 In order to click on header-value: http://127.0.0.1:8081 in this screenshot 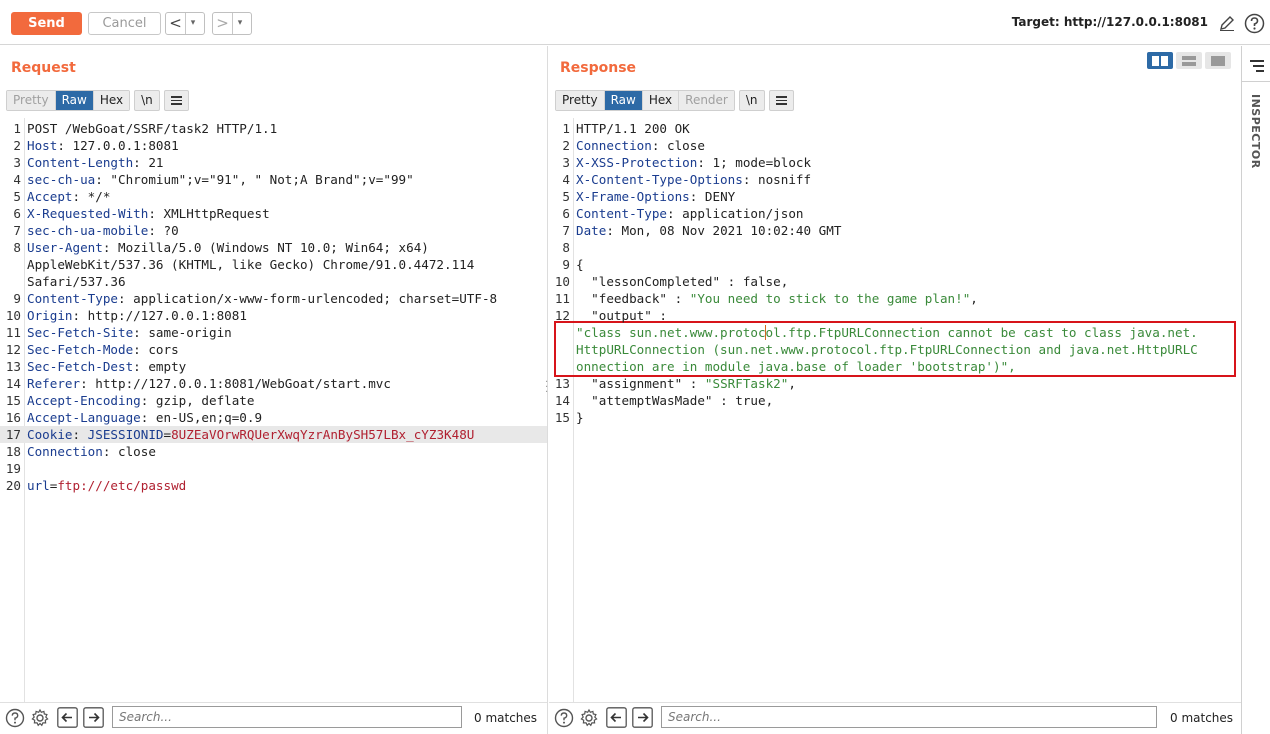, I will do `click(167, 315)`.